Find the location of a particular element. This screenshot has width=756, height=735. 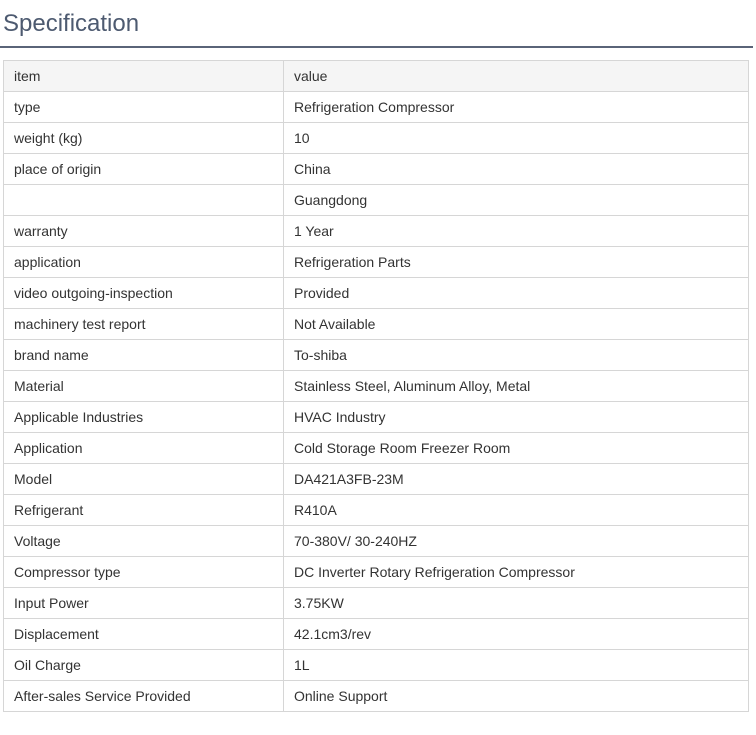

item-cell: Compressor type is located at coordinates (143, 572).